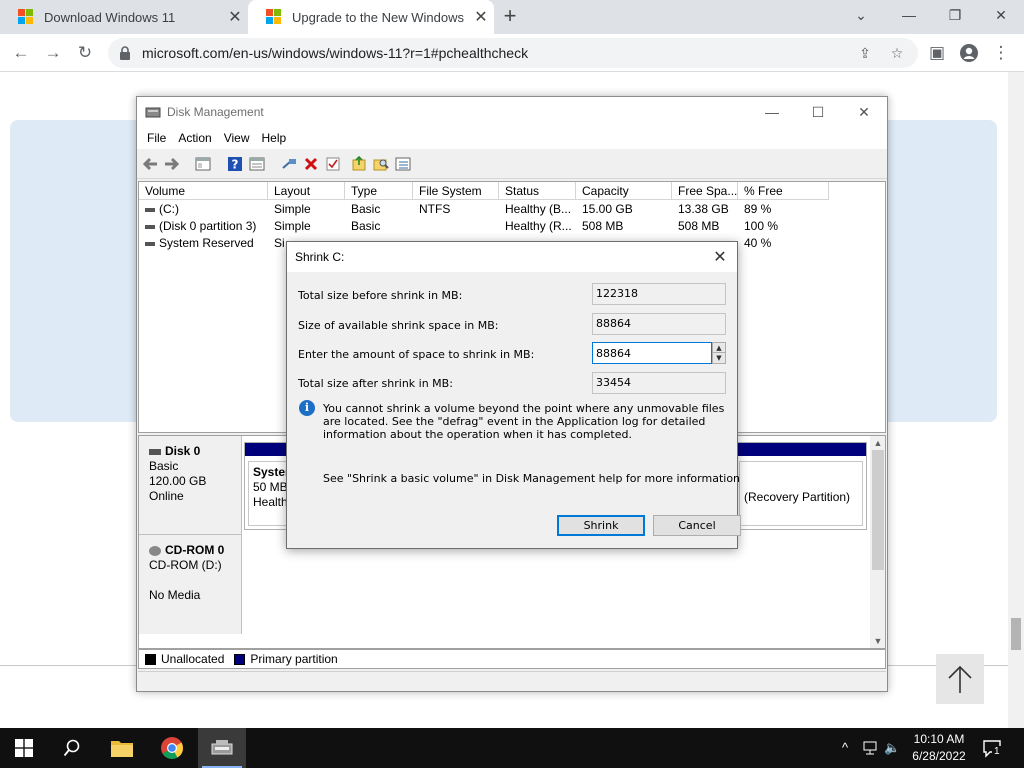 This screenshot has height=768, width=1024. Describe the element at coordinates (333, 164) in the screenshot. I see `check-icon` at that location.